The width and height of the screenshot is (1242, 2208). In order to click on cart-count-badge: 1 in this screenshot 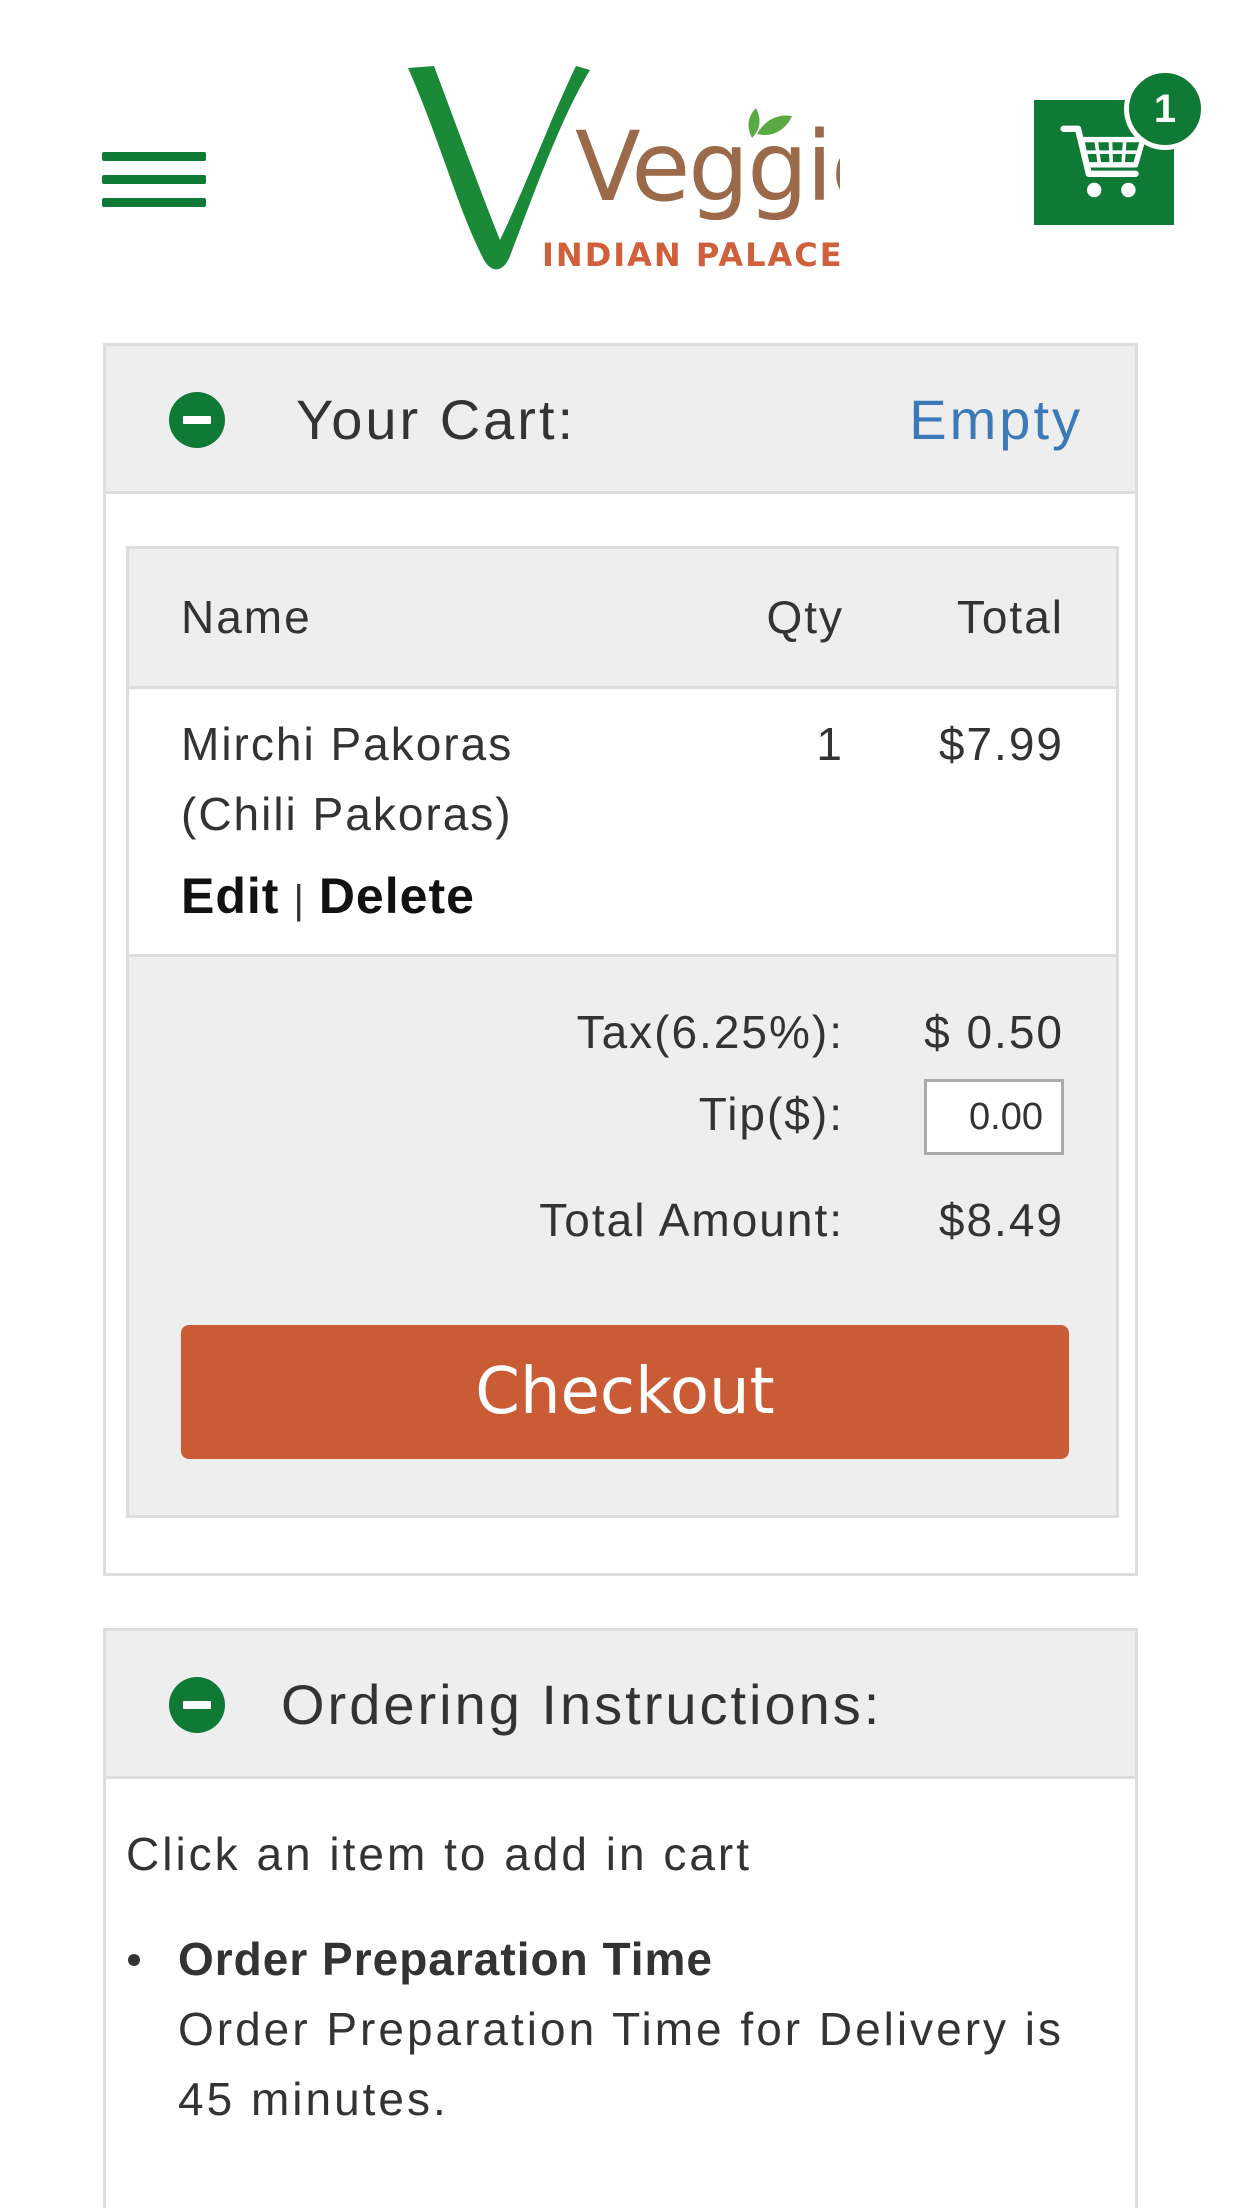, I will do `click(1165, 109)`.